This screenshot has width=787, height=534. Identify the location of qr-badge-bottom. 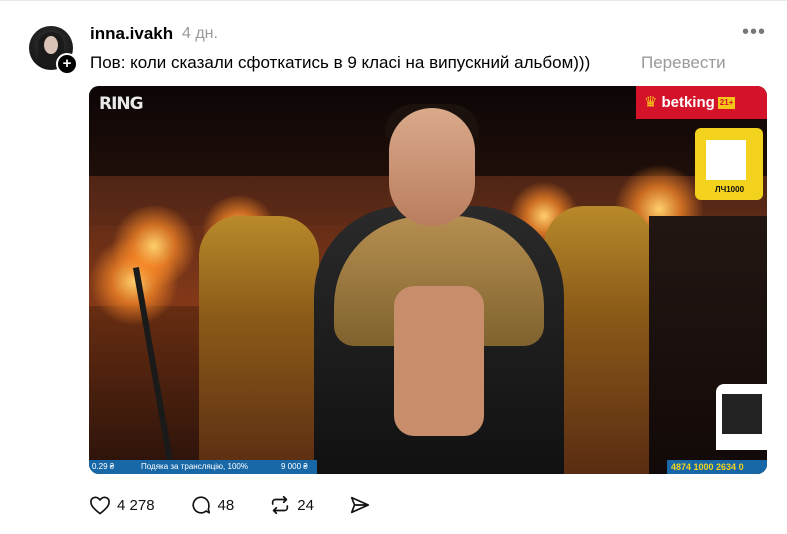
(741, 417).